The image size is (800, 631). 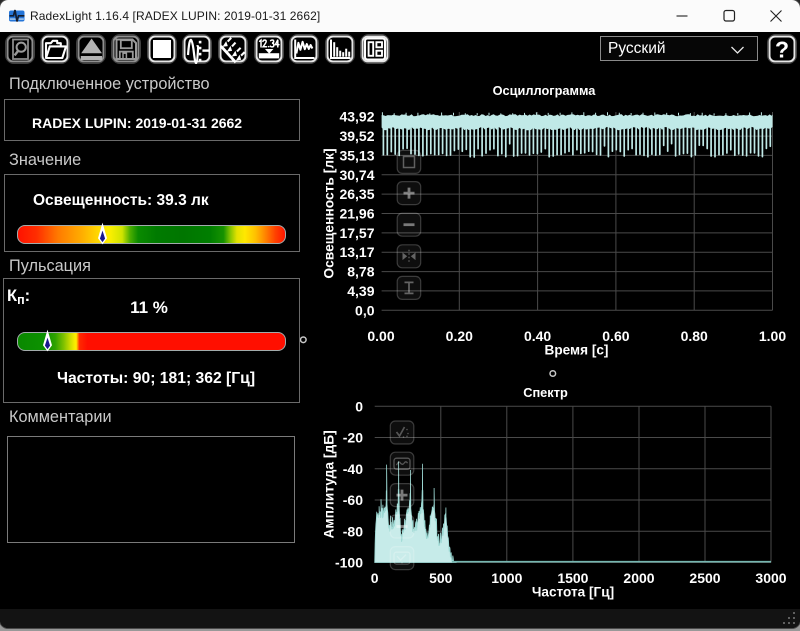 I want to click on svg-text: 0.20, so click(x=459, y=336).